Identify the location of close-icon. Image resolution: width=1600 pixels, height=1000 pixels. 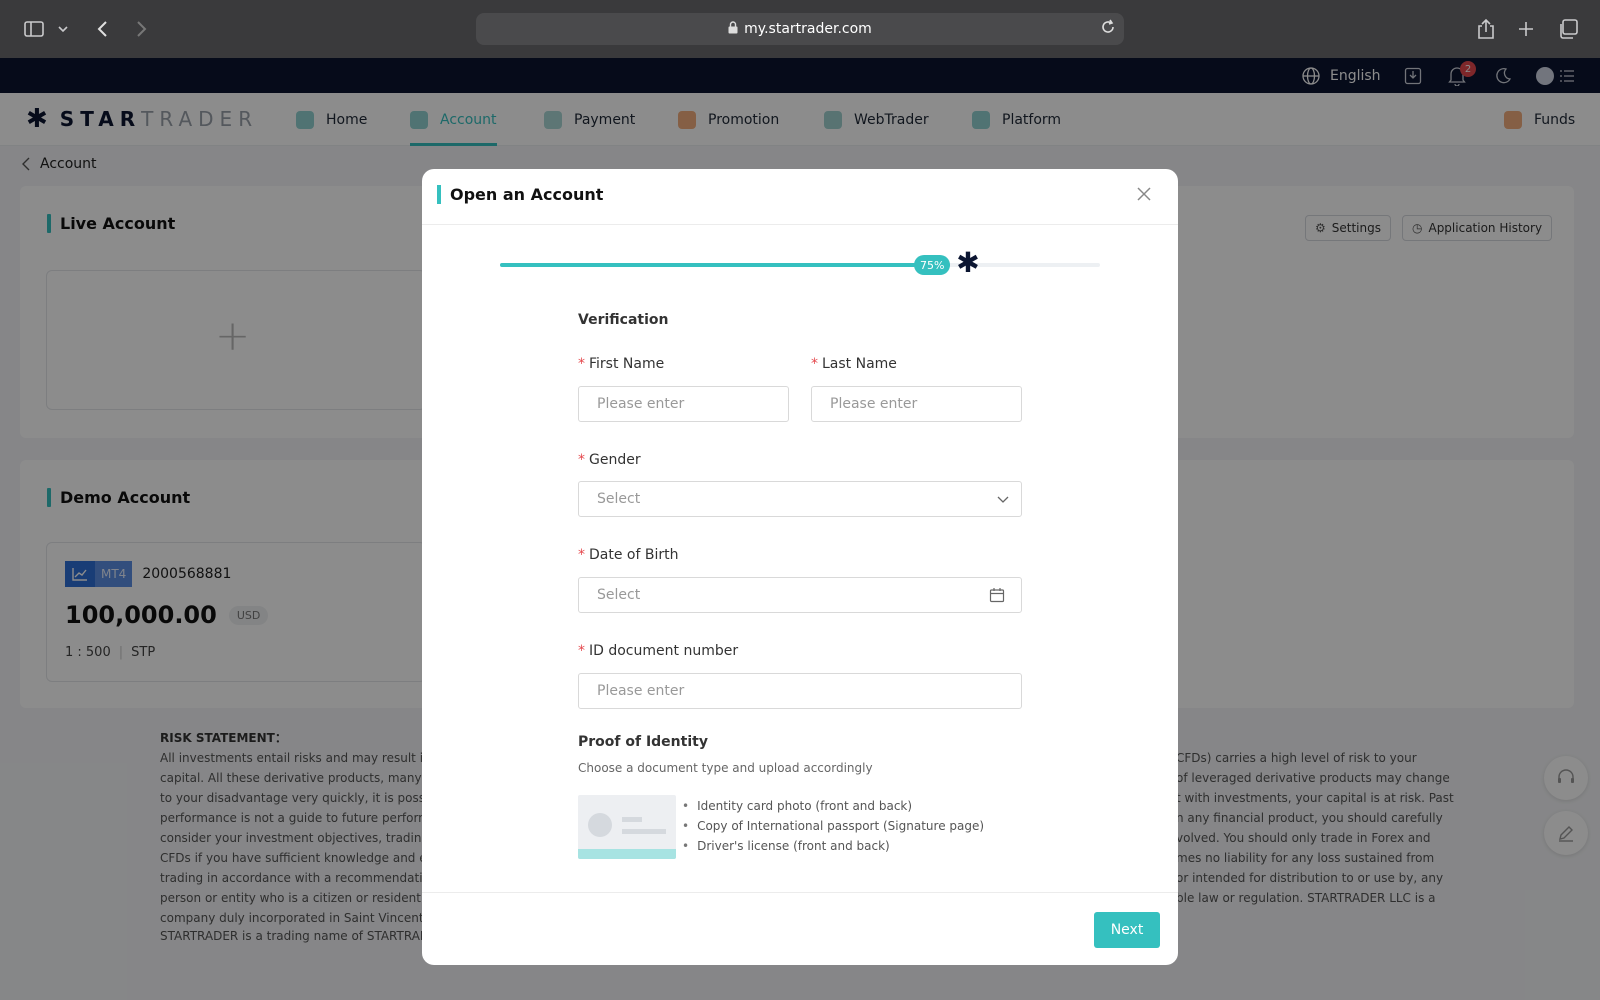
(1144, 195).